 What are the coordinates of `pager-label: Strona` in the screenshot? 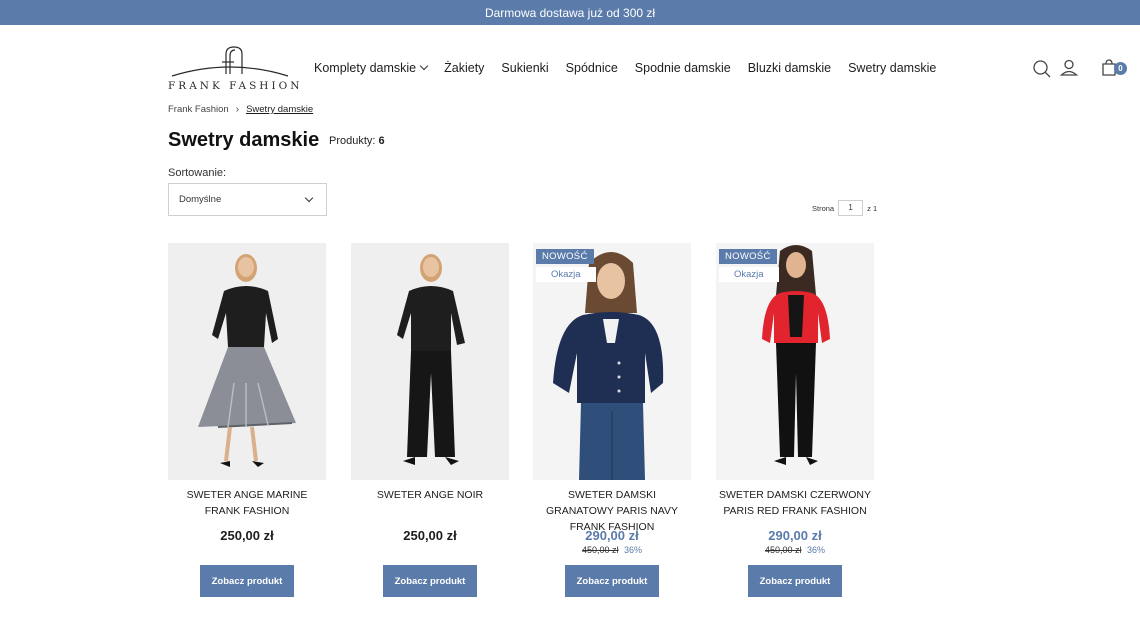 It's located at (823, 208).